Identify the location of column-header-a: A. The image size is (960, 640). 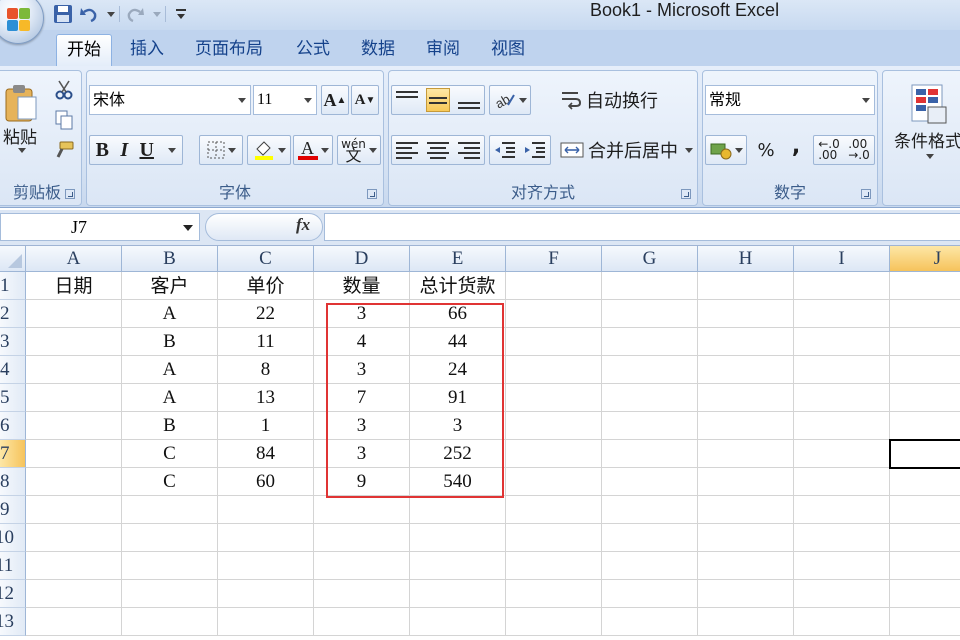
(74, 259).